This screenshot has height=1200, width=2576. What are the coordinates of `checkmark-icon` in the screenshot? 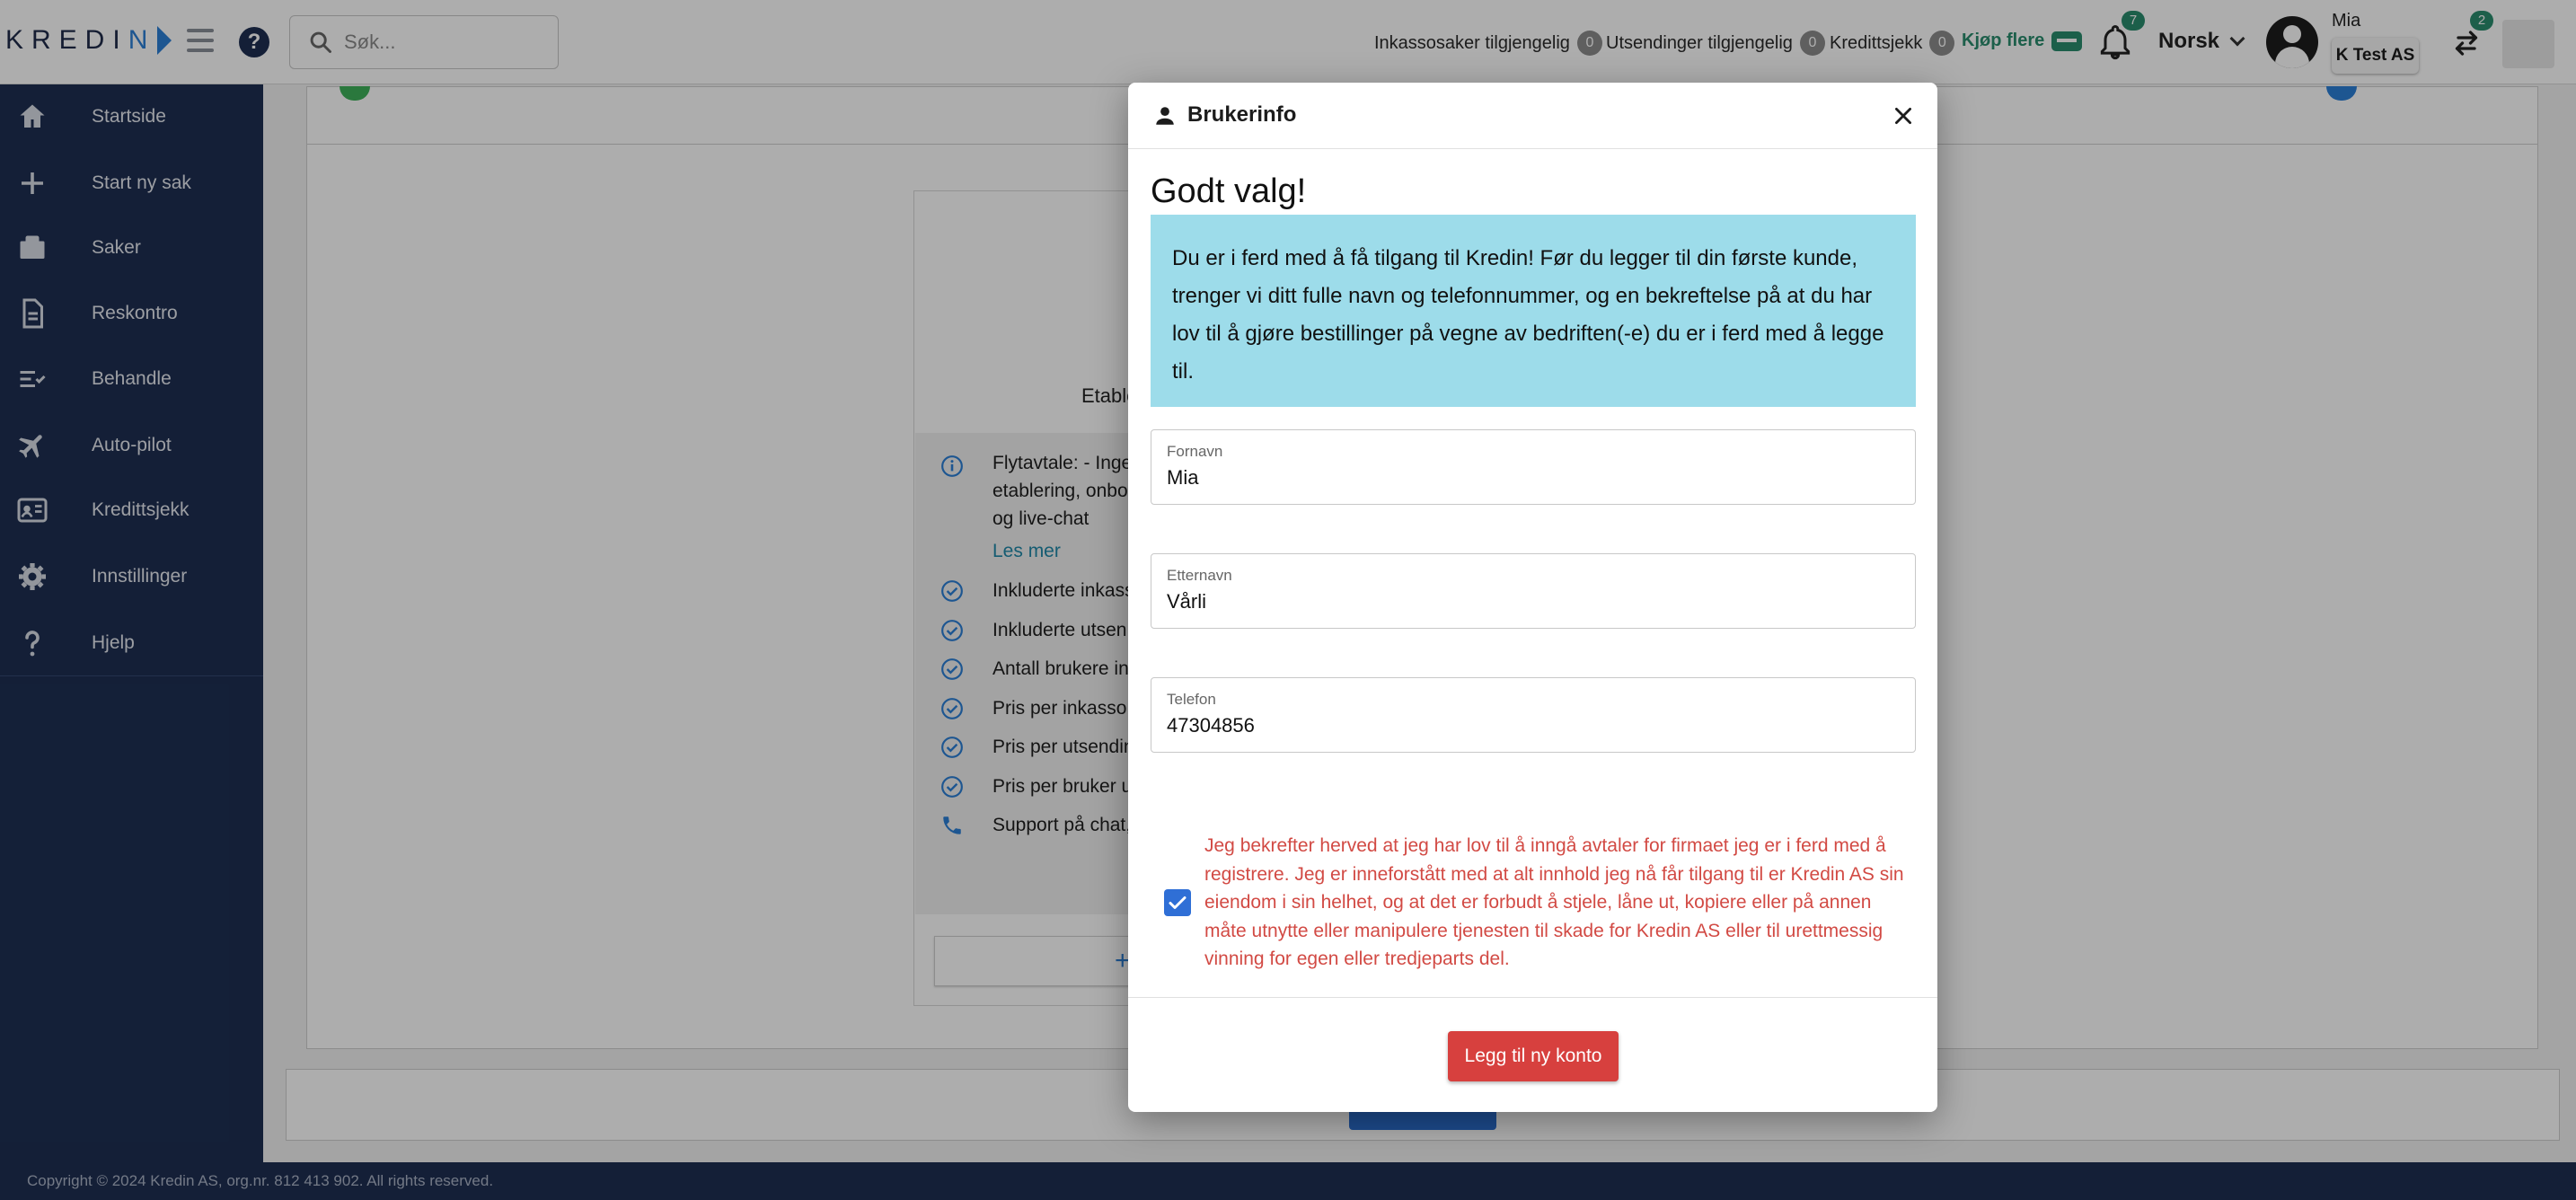 It's located at (1178, 902).